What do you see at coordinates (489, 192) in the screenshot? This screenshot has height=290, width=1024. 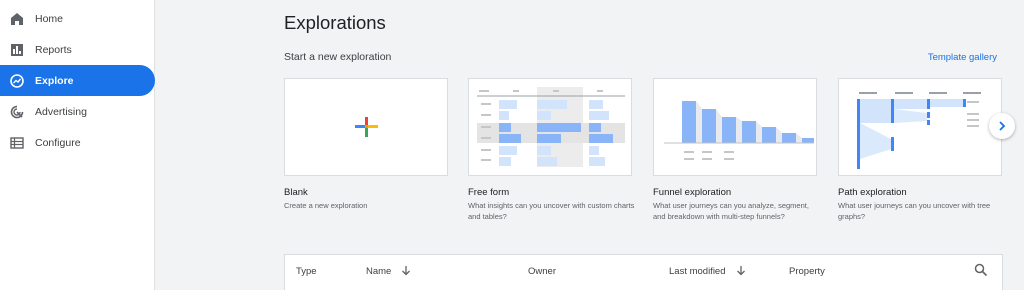 I see `card-title: Free form` at bounding box center [489, 192].